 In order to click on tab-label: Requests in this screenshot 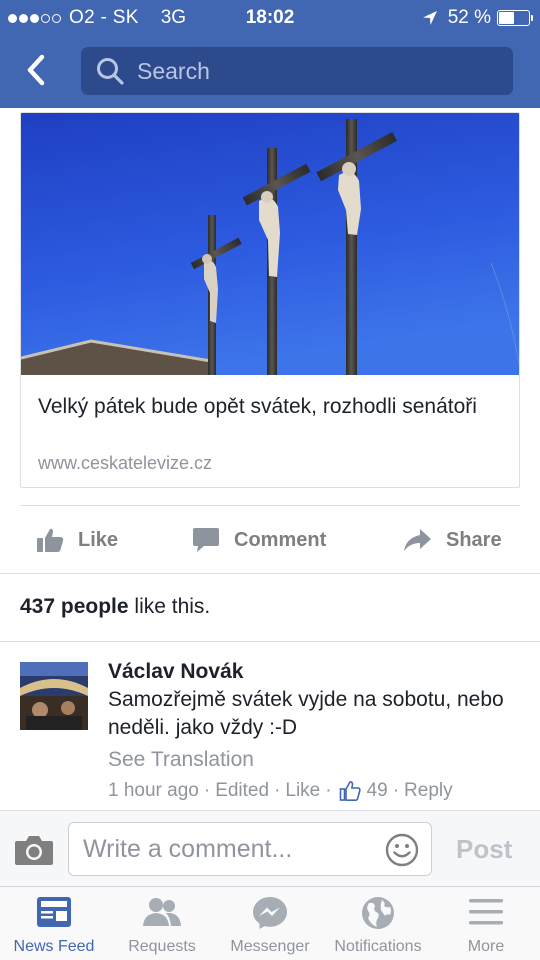, I will do `click(162, 946)`.